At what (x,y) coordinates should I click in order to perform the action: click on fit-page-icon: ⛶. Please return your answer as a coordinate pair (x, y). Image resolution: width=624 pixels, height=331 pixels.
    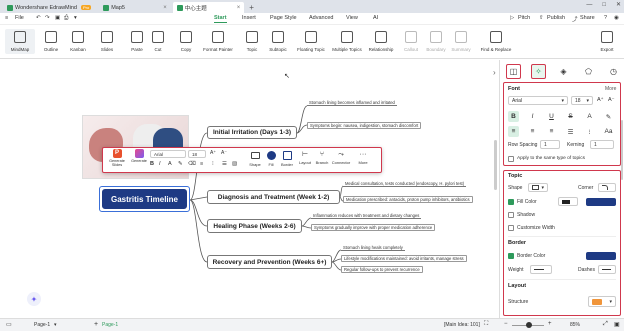
    Looking at the image, I should click on (486, 324).